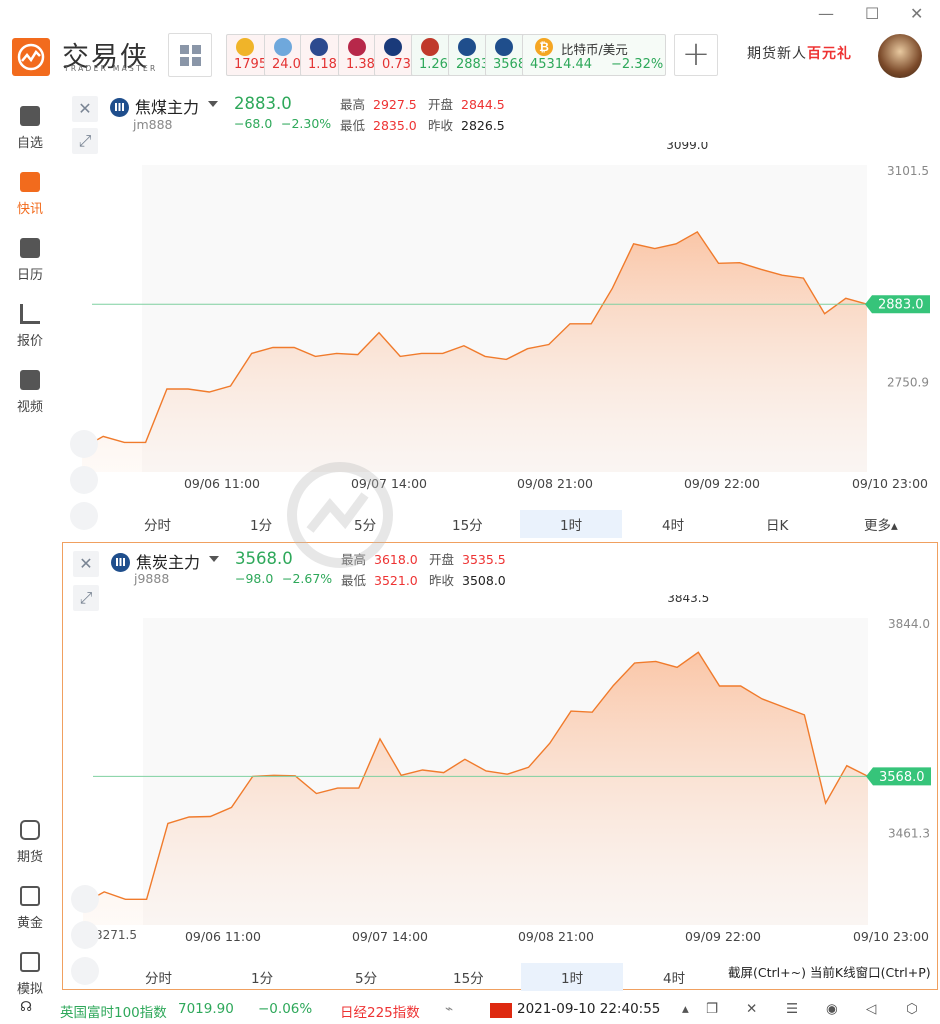 This screenshot has width=940, height=1024. What do you see at coordinates (900, 56) in the screenshot?
I see `avatar` at bounding box center [900, 56].